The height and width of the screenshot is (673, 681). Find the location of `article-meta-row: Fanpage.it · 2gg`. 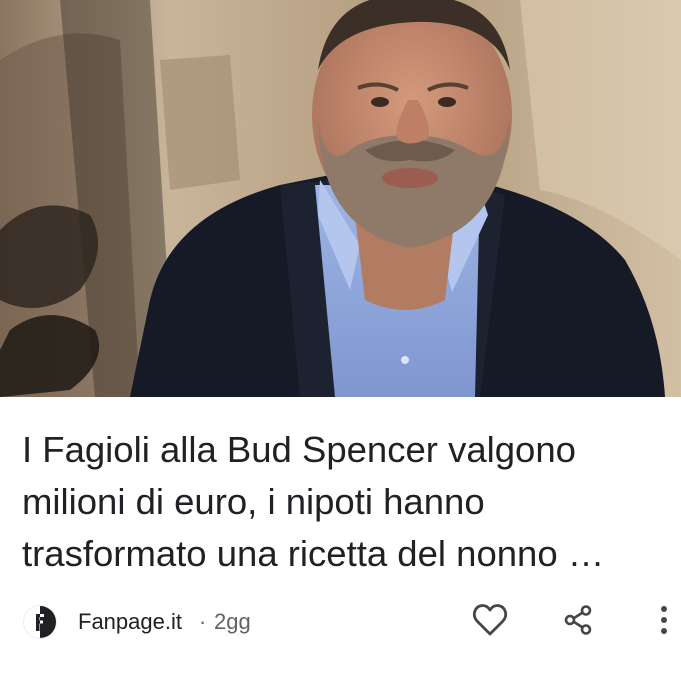

article-meta-row: Fanpage.it · 2gg is located at coordinates (340, 623).